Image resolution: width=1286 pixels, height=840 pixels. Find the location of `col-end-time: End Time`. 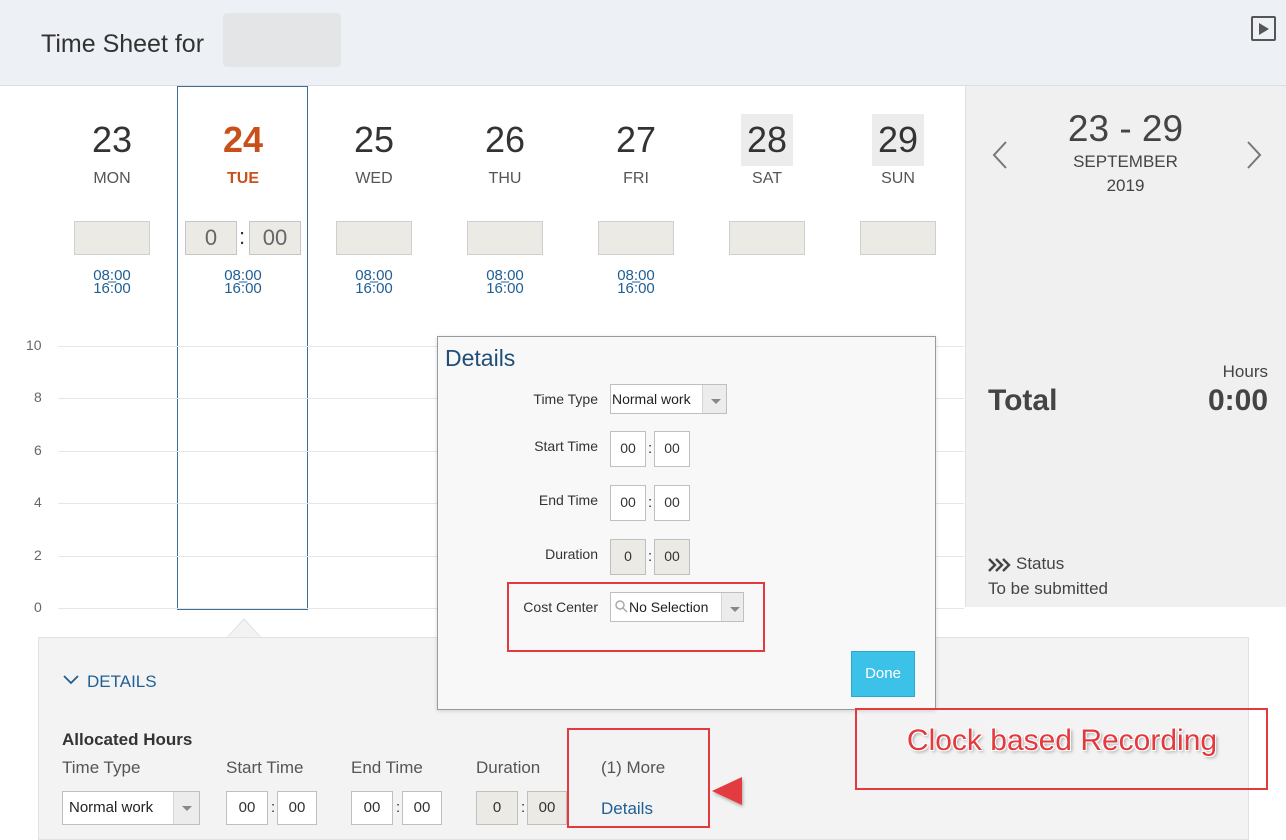

col-end-time: End Time is located at coordinates (387, 767).